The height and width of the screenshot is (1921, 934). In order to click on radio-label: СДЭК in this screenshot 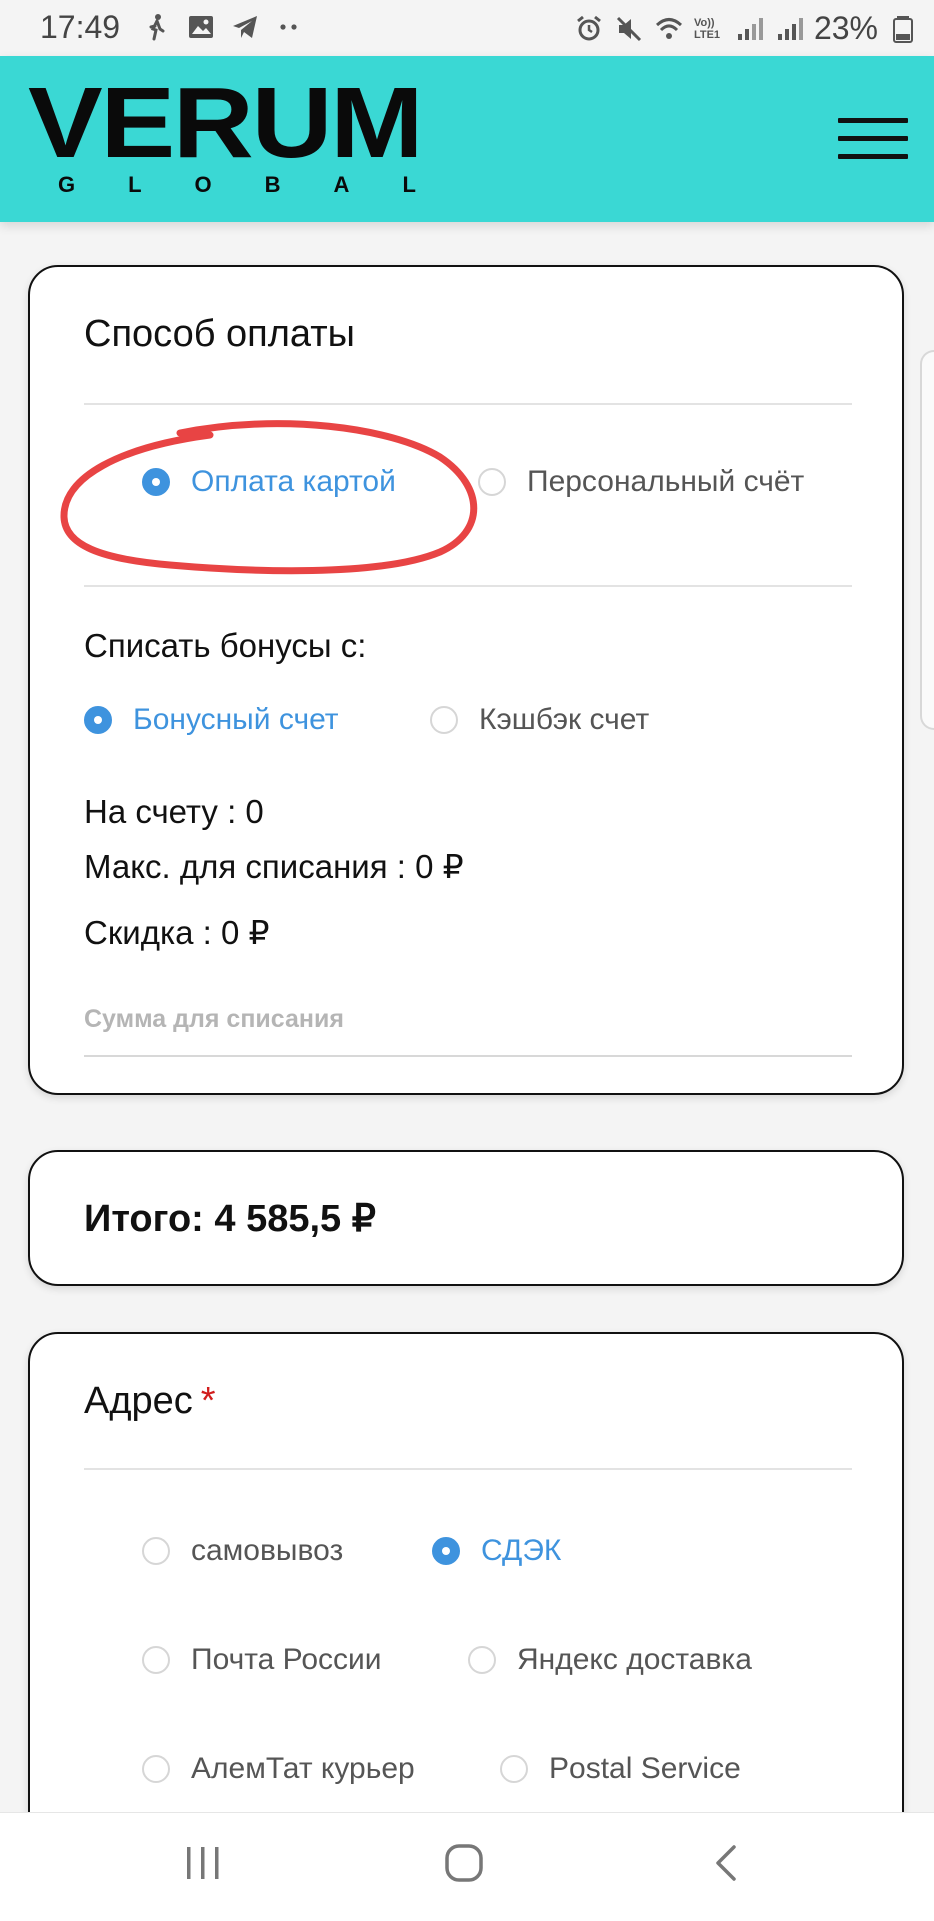, I will do `click(521, 1550)`.